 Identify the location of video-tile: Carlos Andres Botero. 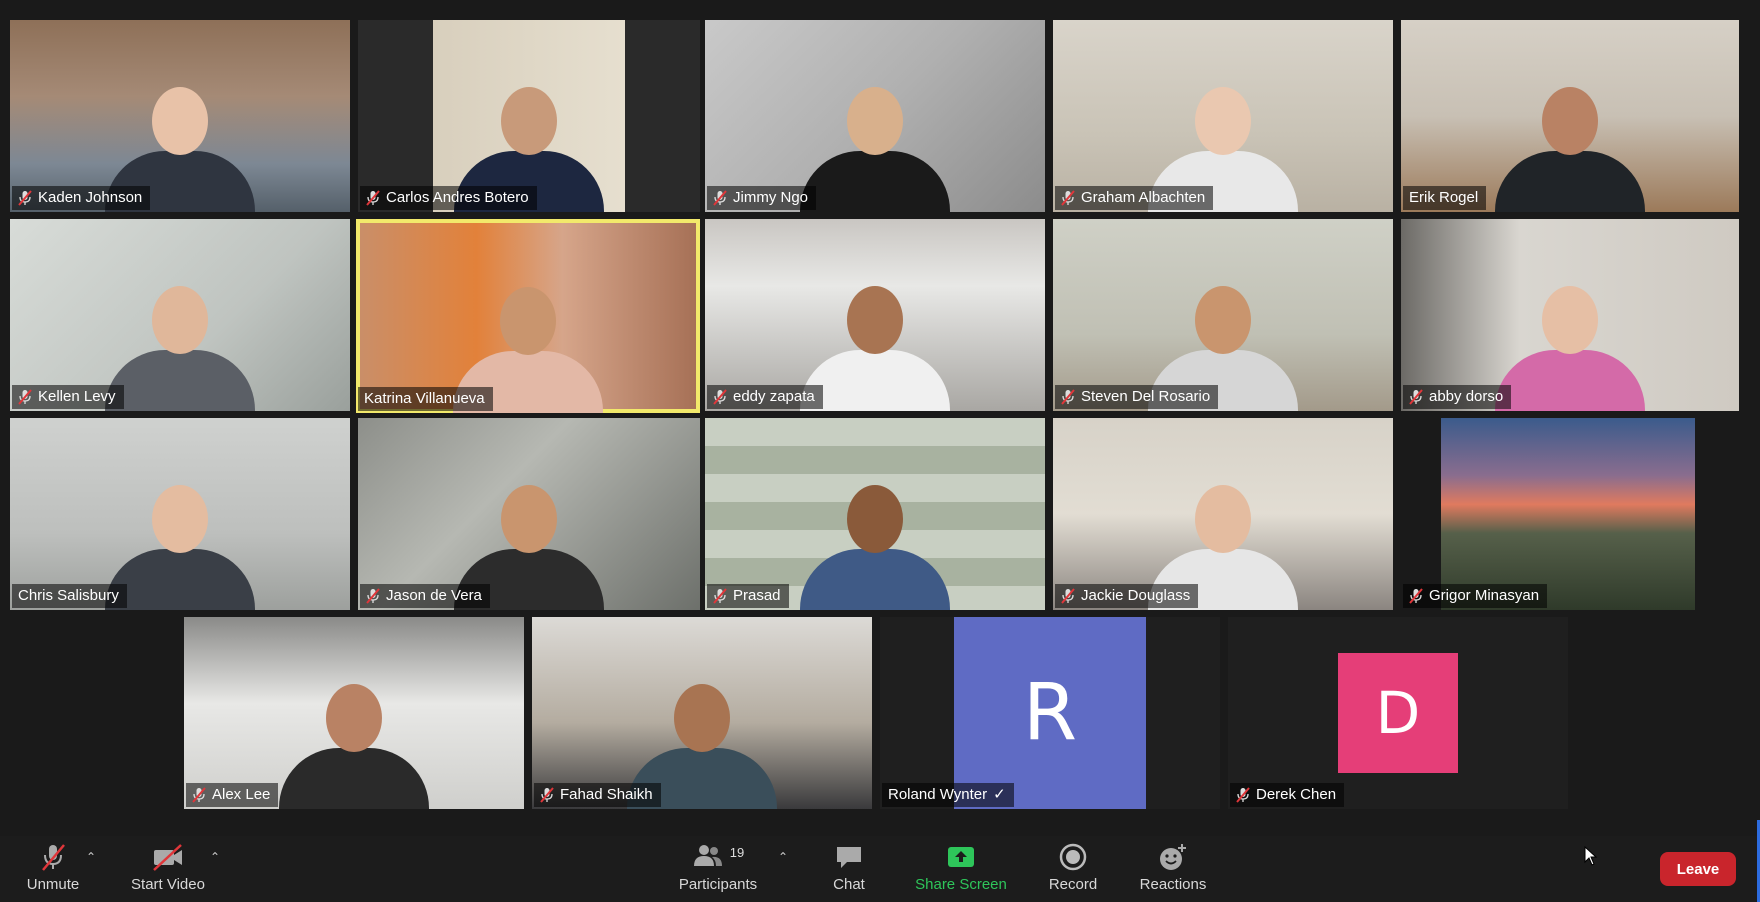
(529, 116).